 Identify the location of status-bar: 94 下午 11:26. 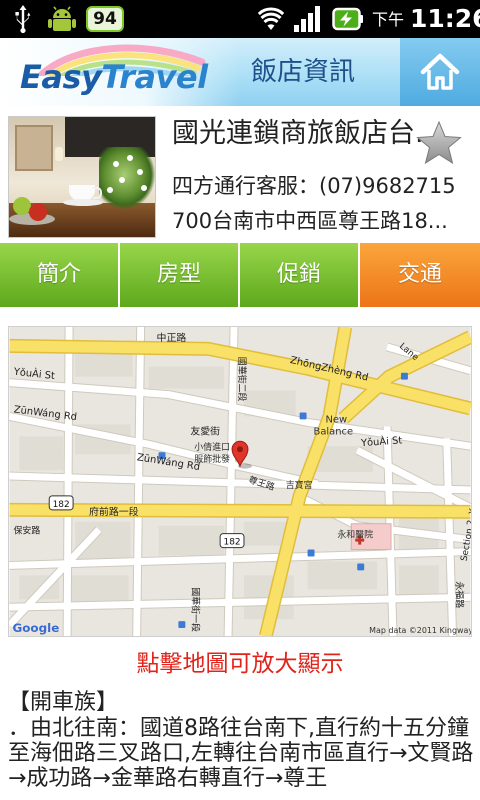
(240, 19).